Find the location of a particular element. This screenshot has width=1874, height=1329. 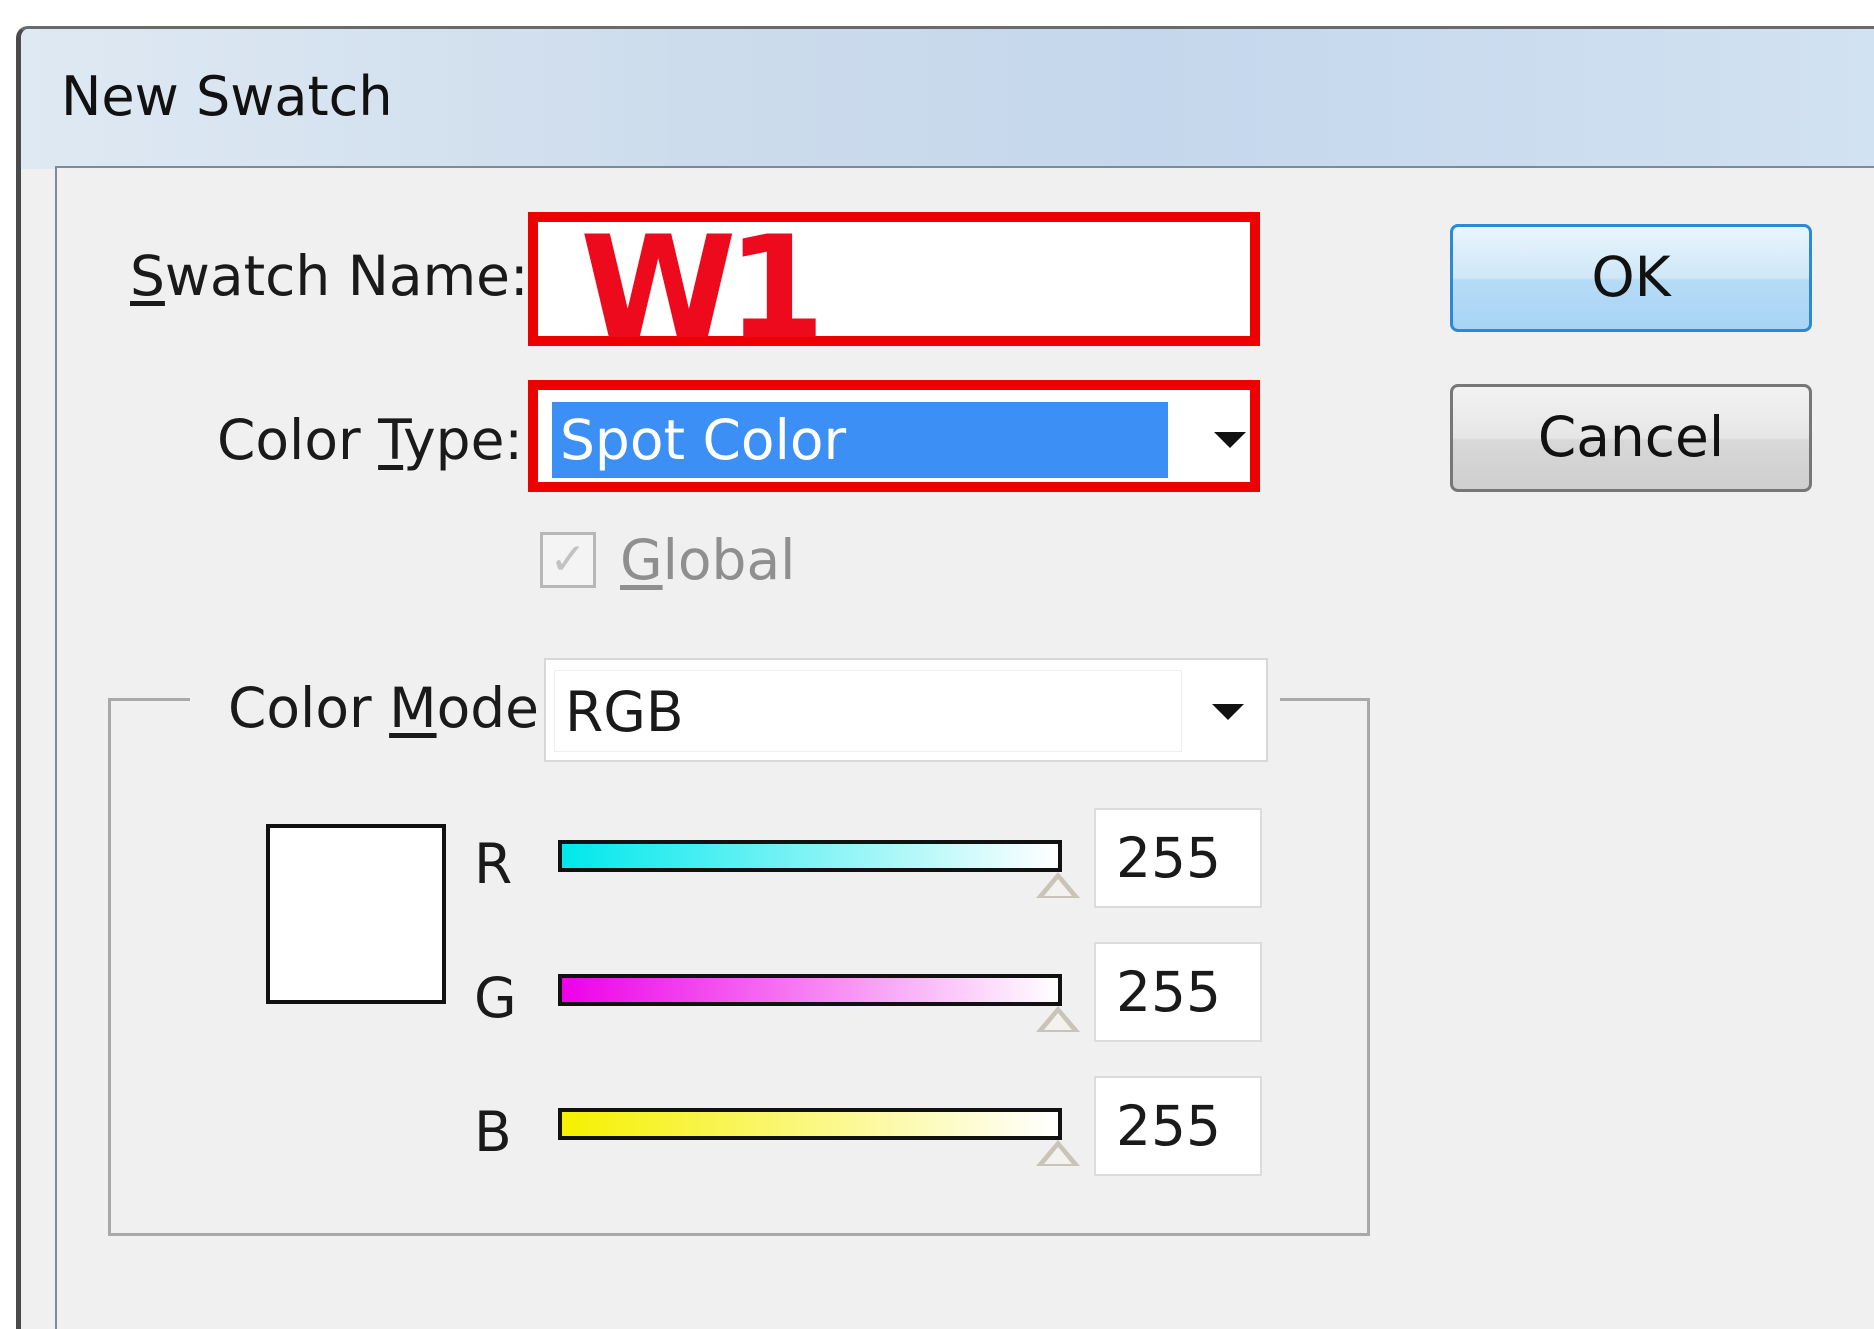

color-type-select: Spot Color is located at coordinates (894, 436).